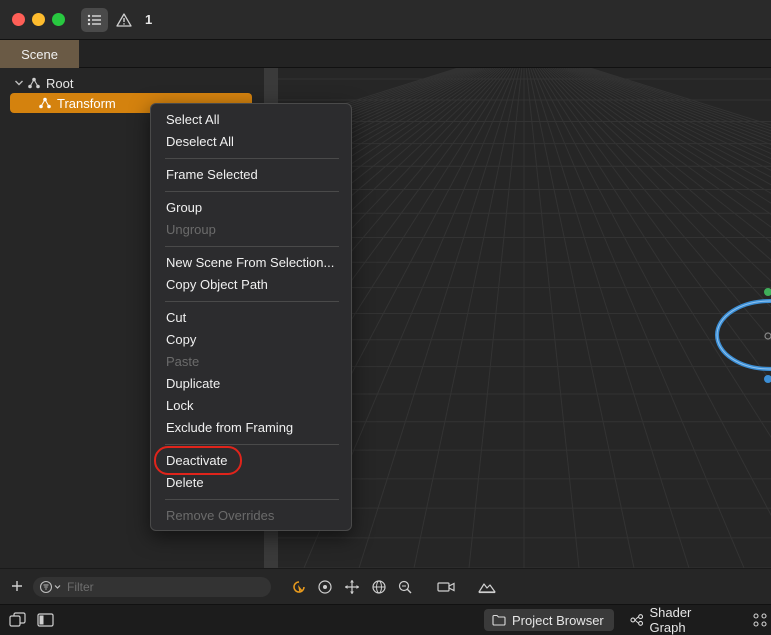 The image size is (771, 635). Describe the element at coordinates (157, 587) in the screenshot. I see `filter-input` at that location.